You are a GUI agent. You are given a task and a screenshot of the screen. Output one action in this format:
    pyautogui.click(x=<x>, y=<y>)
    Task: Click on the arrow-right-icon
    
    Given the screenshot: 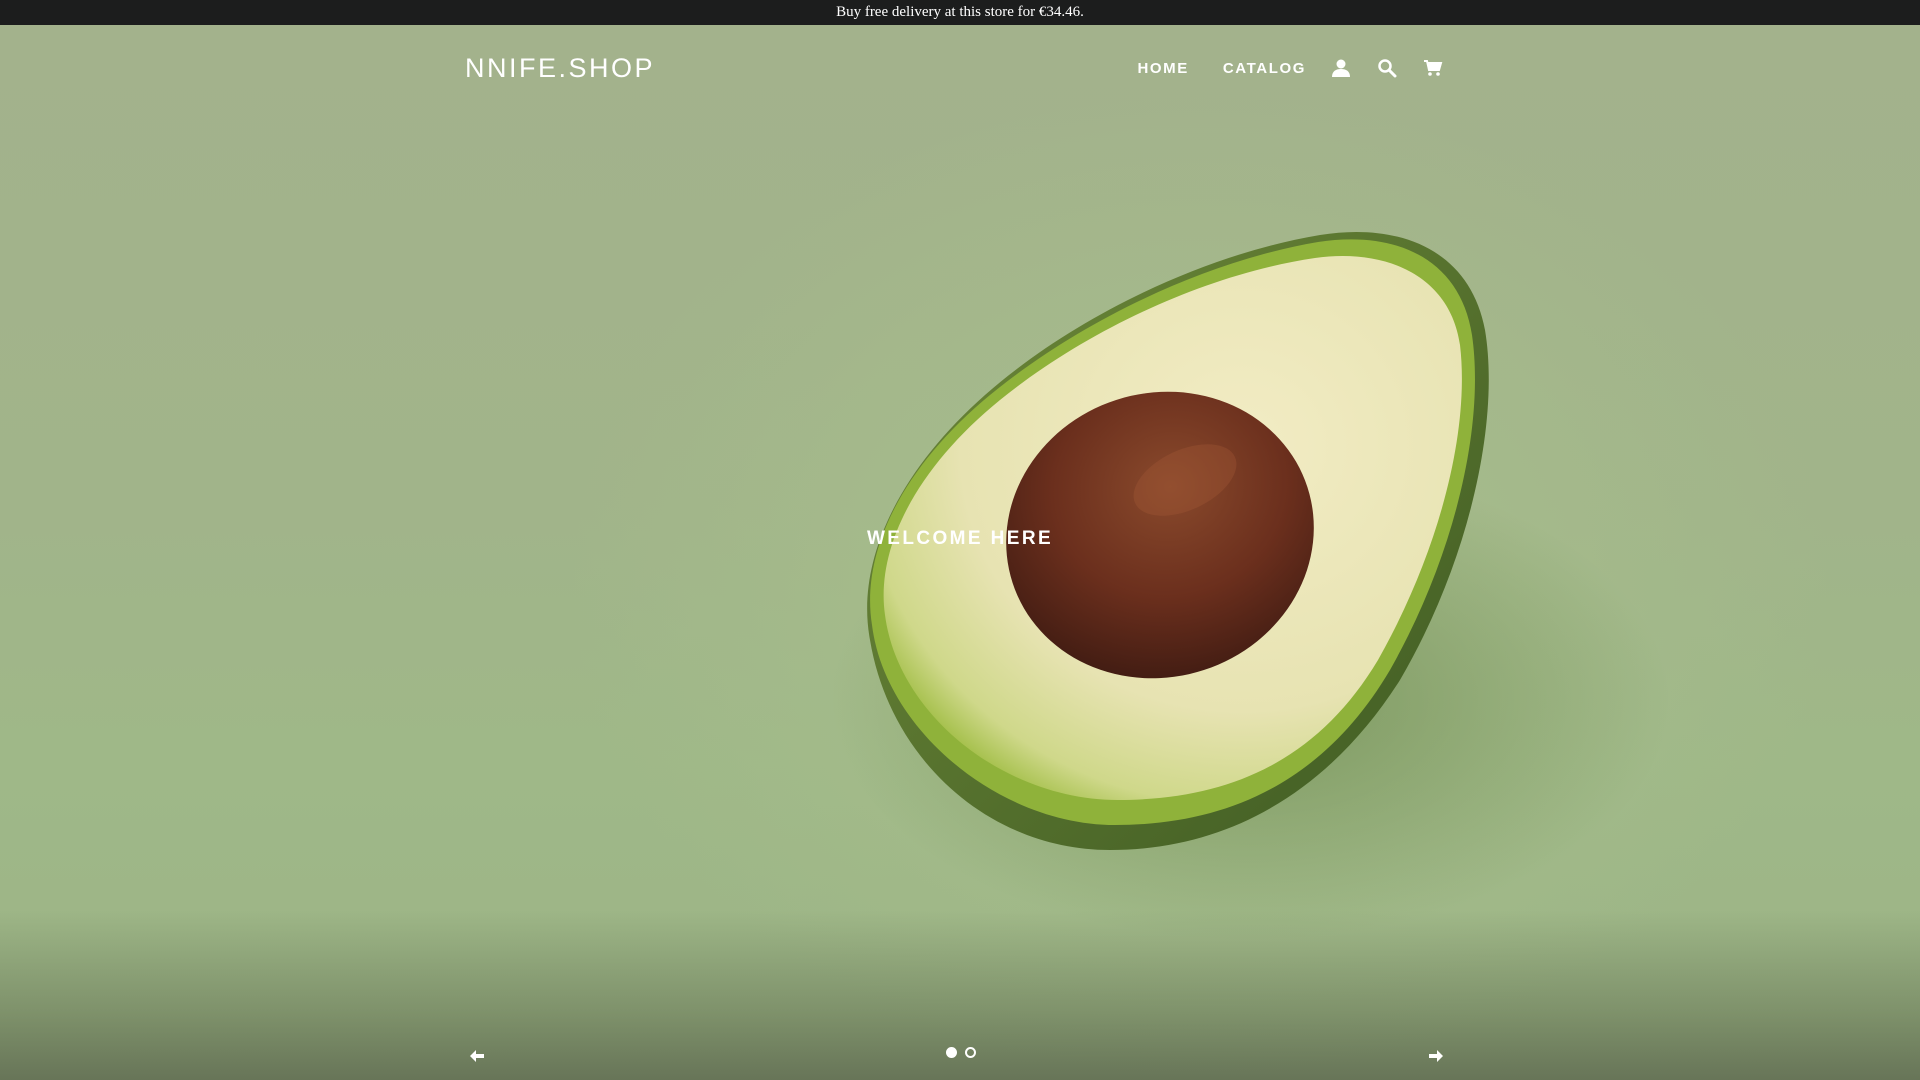 What is the action you would take?
    pyautogui.click(x=1436, y=1056)
    